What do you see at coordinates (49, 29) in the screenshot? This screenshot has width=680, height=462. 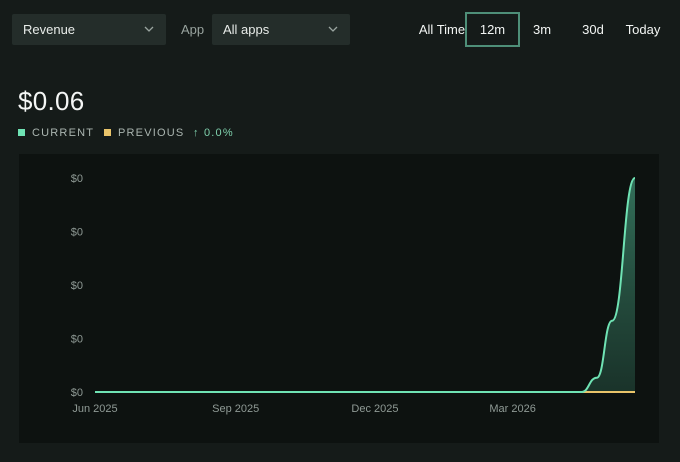 I see `metric-select-value: Revenue` at bounding box center [49, 29].